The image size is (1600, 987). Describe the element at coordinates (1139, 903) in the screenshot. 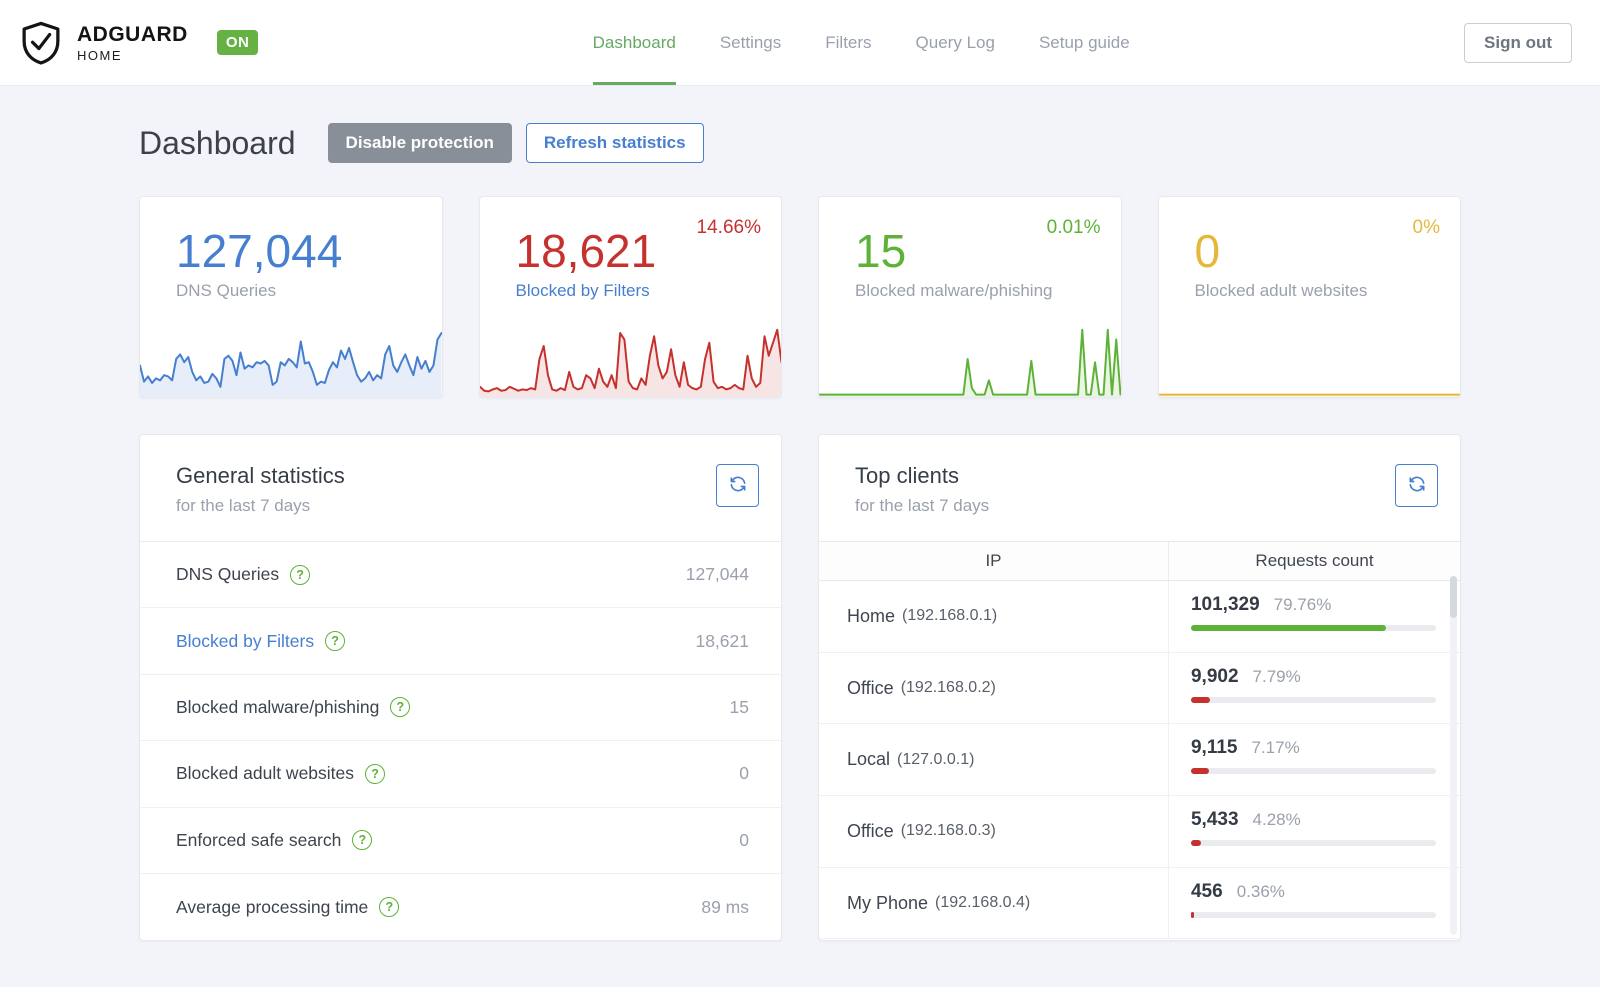

I see `client-row-my-phone: My Phone (192.168.0.4) 456 0.36%` at that location.